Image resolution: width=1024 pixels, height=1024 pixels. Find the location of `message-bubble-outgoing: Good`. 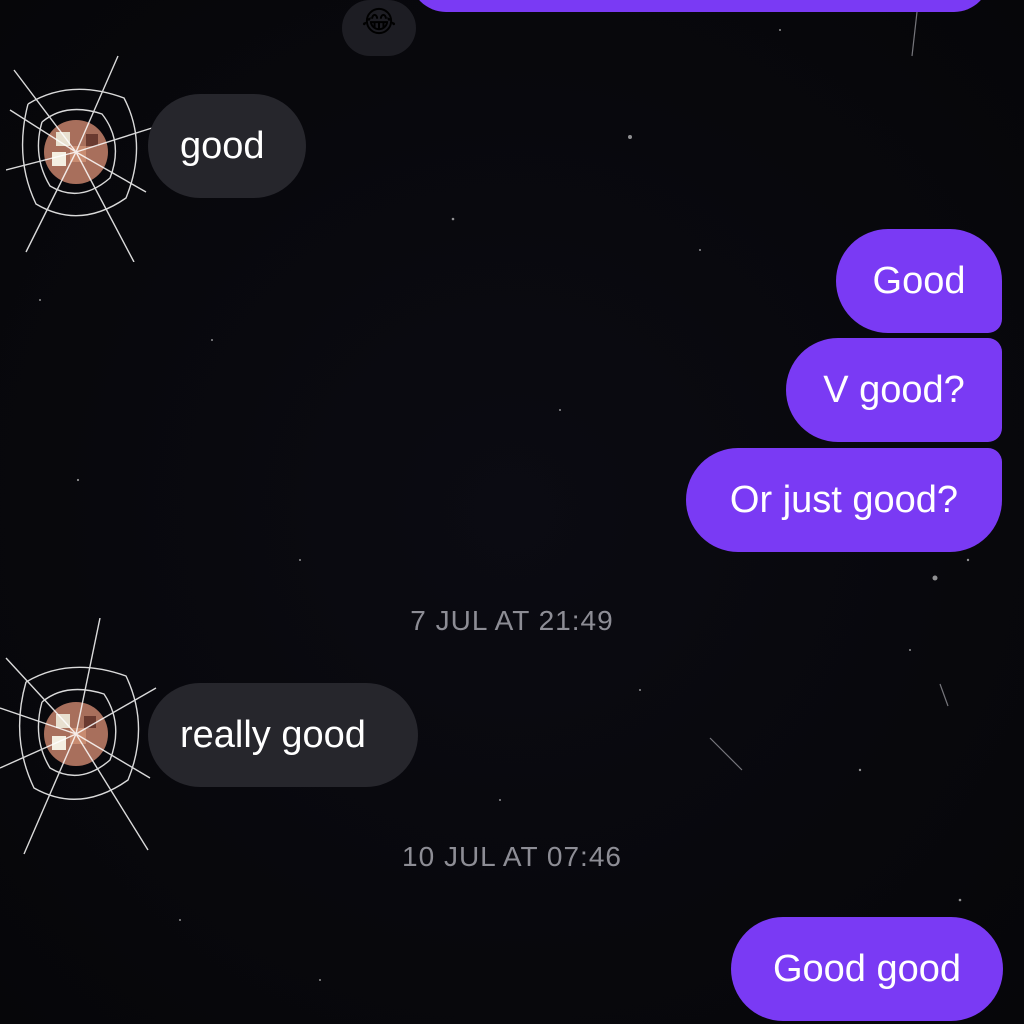

message-bubble-outgoing: Good is located at coordinates (919, 281).